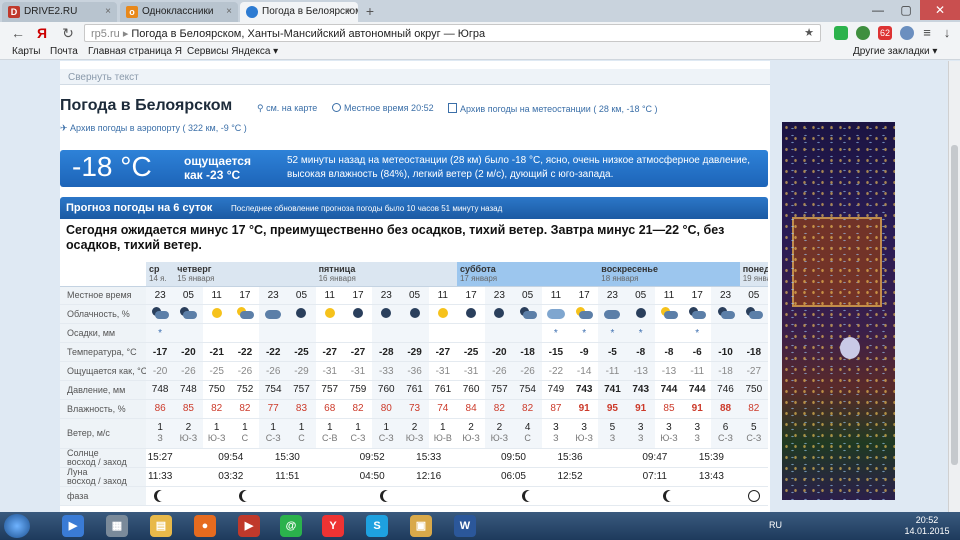 The height and width of the screenshot is (540, 960). Describe the element at coordinates (570, 458) in the screenshot. I see `sun-row-cell: 15:36` at that location.